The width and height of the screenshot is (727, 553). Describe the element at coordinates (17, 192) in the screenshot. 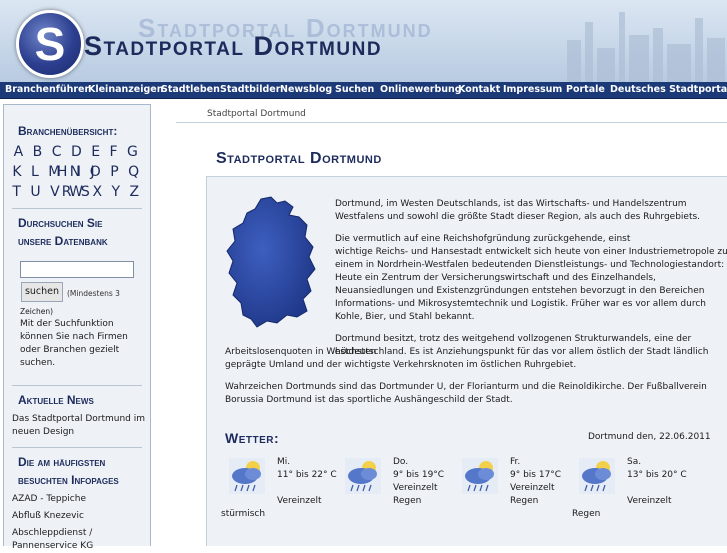

I see `letter-t: T` at that location.